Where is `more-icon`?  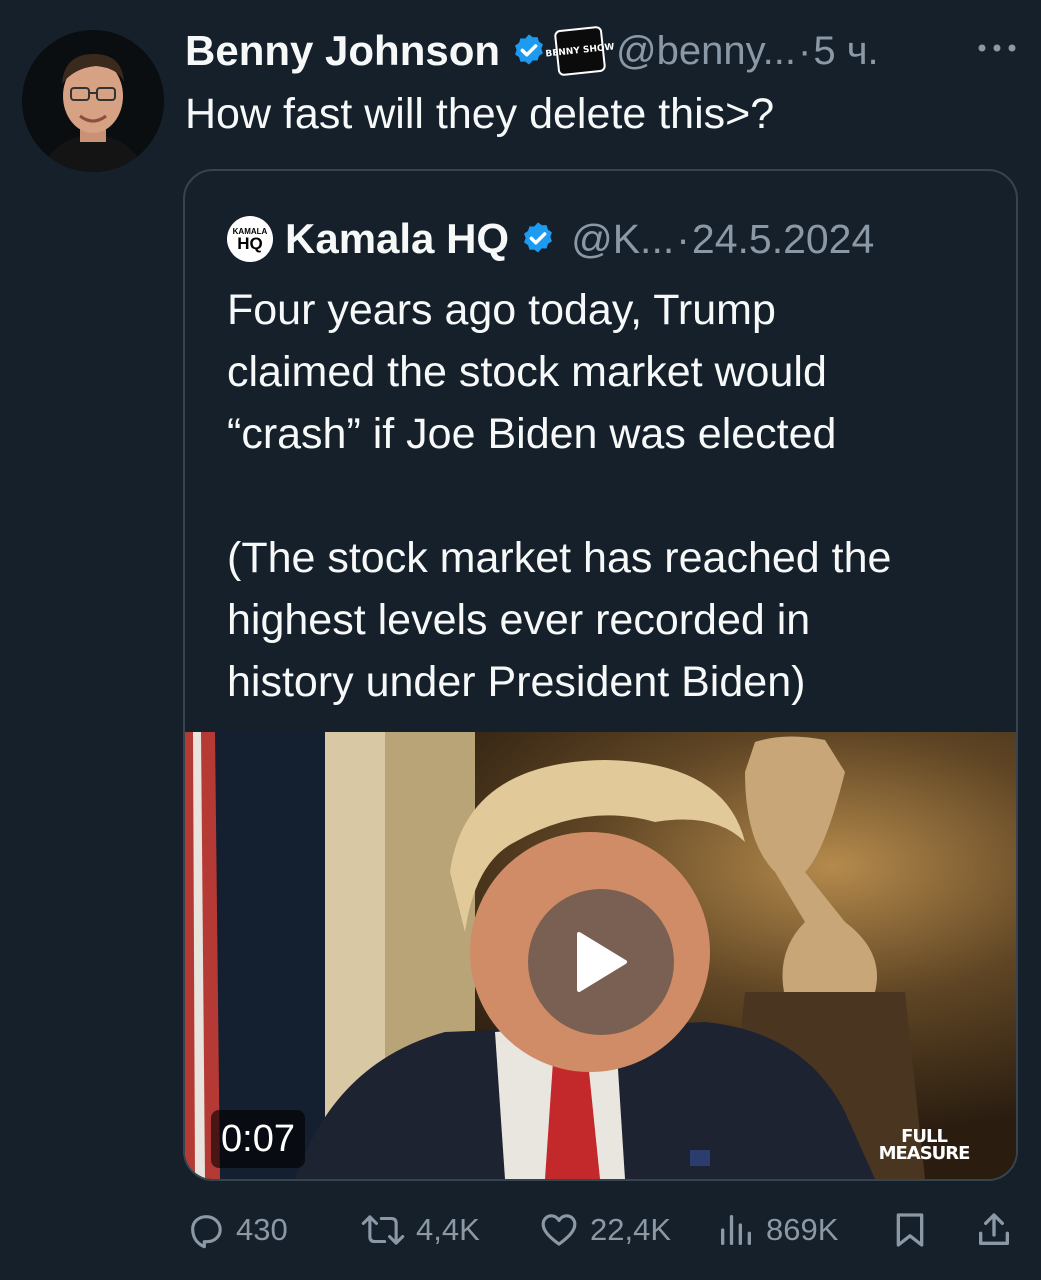 more-icon is located at coordinates (997, 48).